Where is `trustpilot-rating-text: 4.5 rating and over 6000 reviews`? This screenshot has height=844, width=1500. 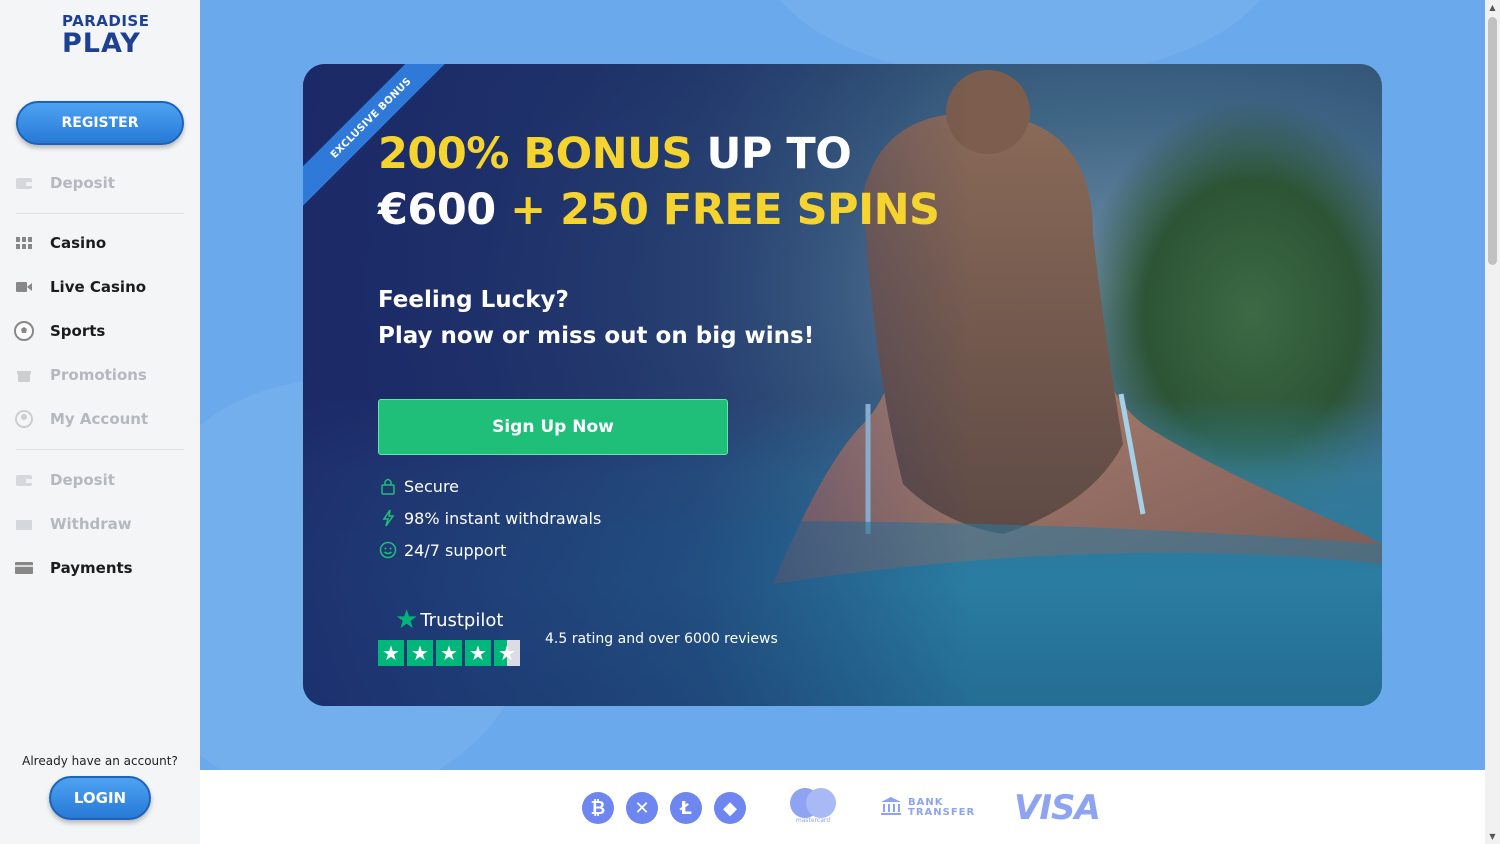 trustpilot-rating-text: 4.5 rating and over 6000 reviews is located at coordinates (661, 639).